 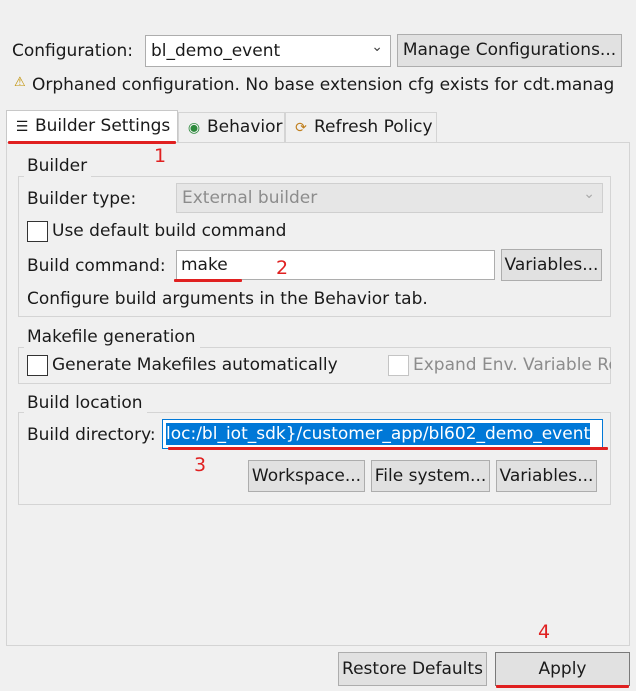 I want to click on tab-refresh-policy: ⟳ Refresh Policy, so click(x=361, y=127).